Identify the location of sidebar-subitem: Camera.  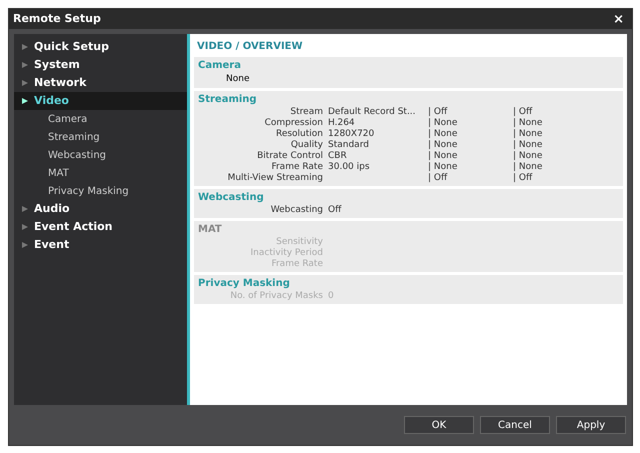
(100, 119).